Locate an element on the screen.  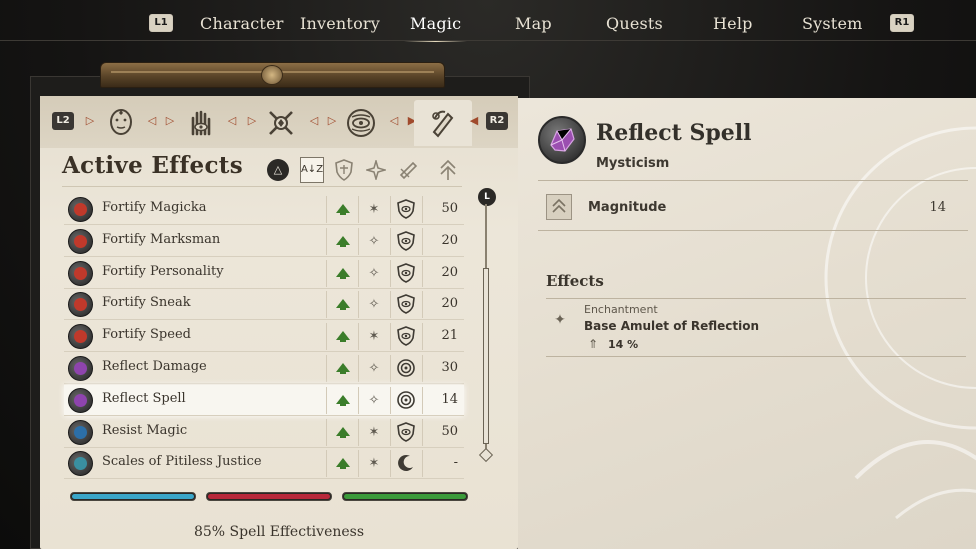
nav-magic: Magic is located at coordinates (435, 27).